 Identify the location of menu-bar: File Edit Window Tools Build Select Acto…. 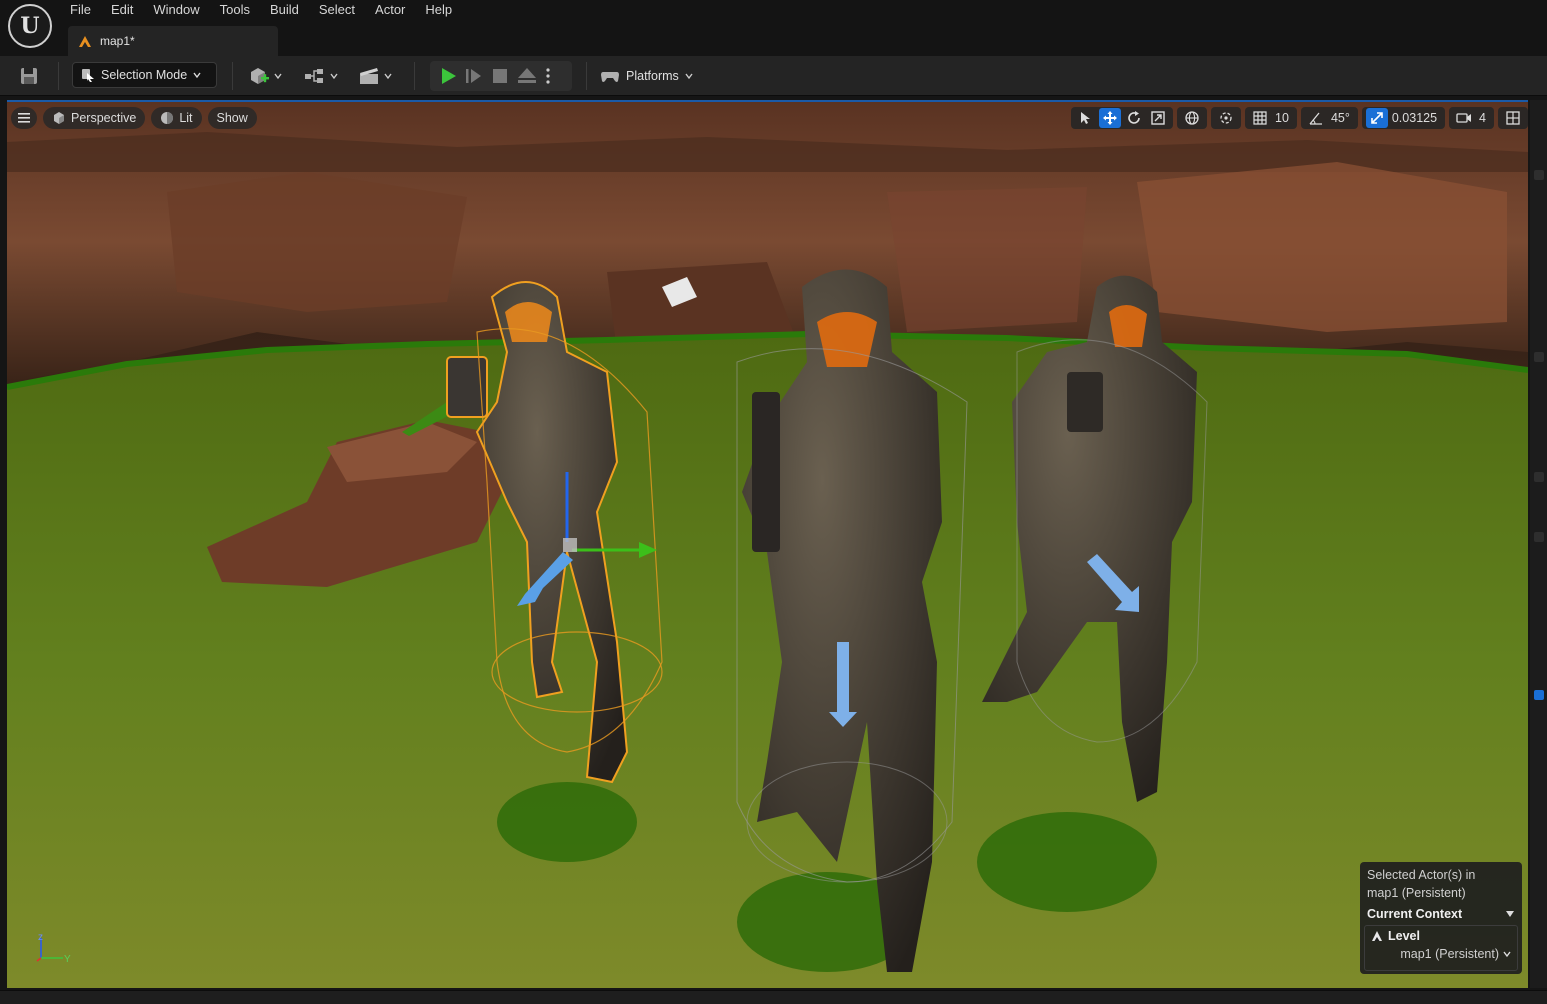
(261, 10).